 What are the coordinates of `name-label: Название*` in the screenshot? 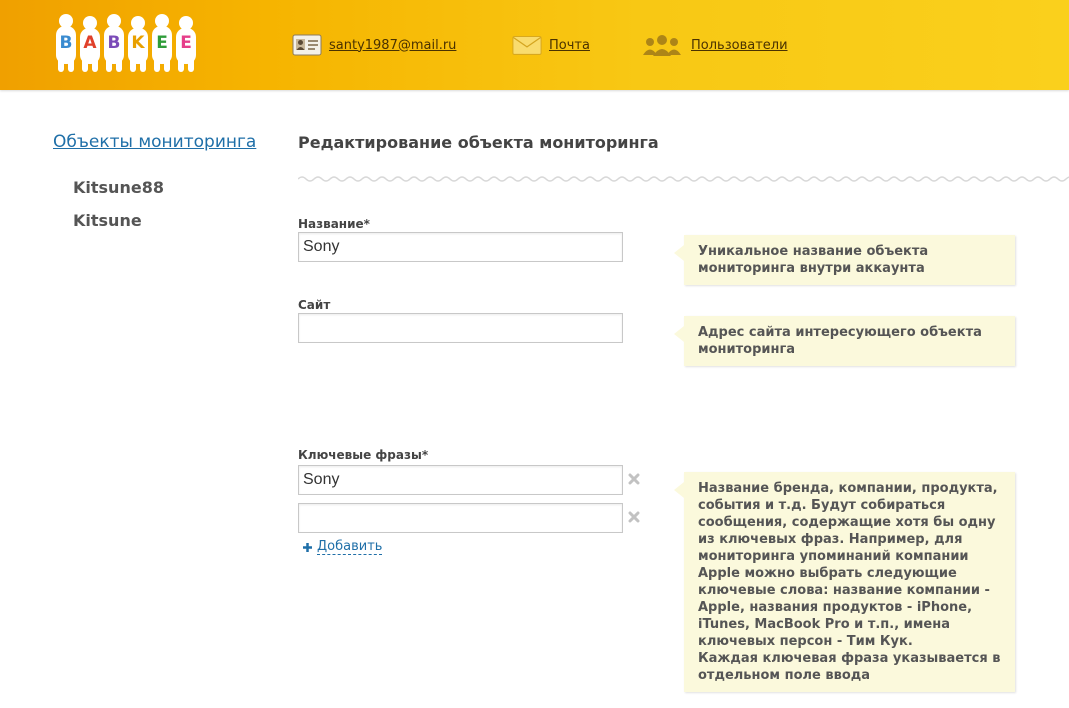 It's located at (334, 224).